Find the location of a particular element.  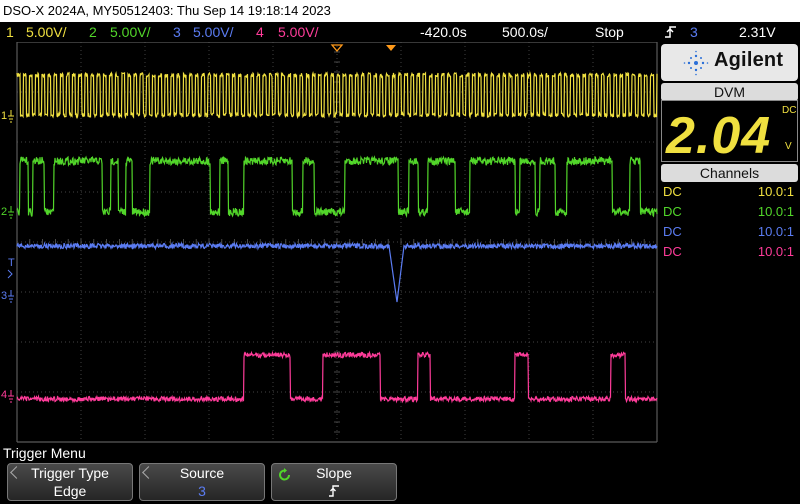

ch1-waveform is located at coordinates (337, 95).